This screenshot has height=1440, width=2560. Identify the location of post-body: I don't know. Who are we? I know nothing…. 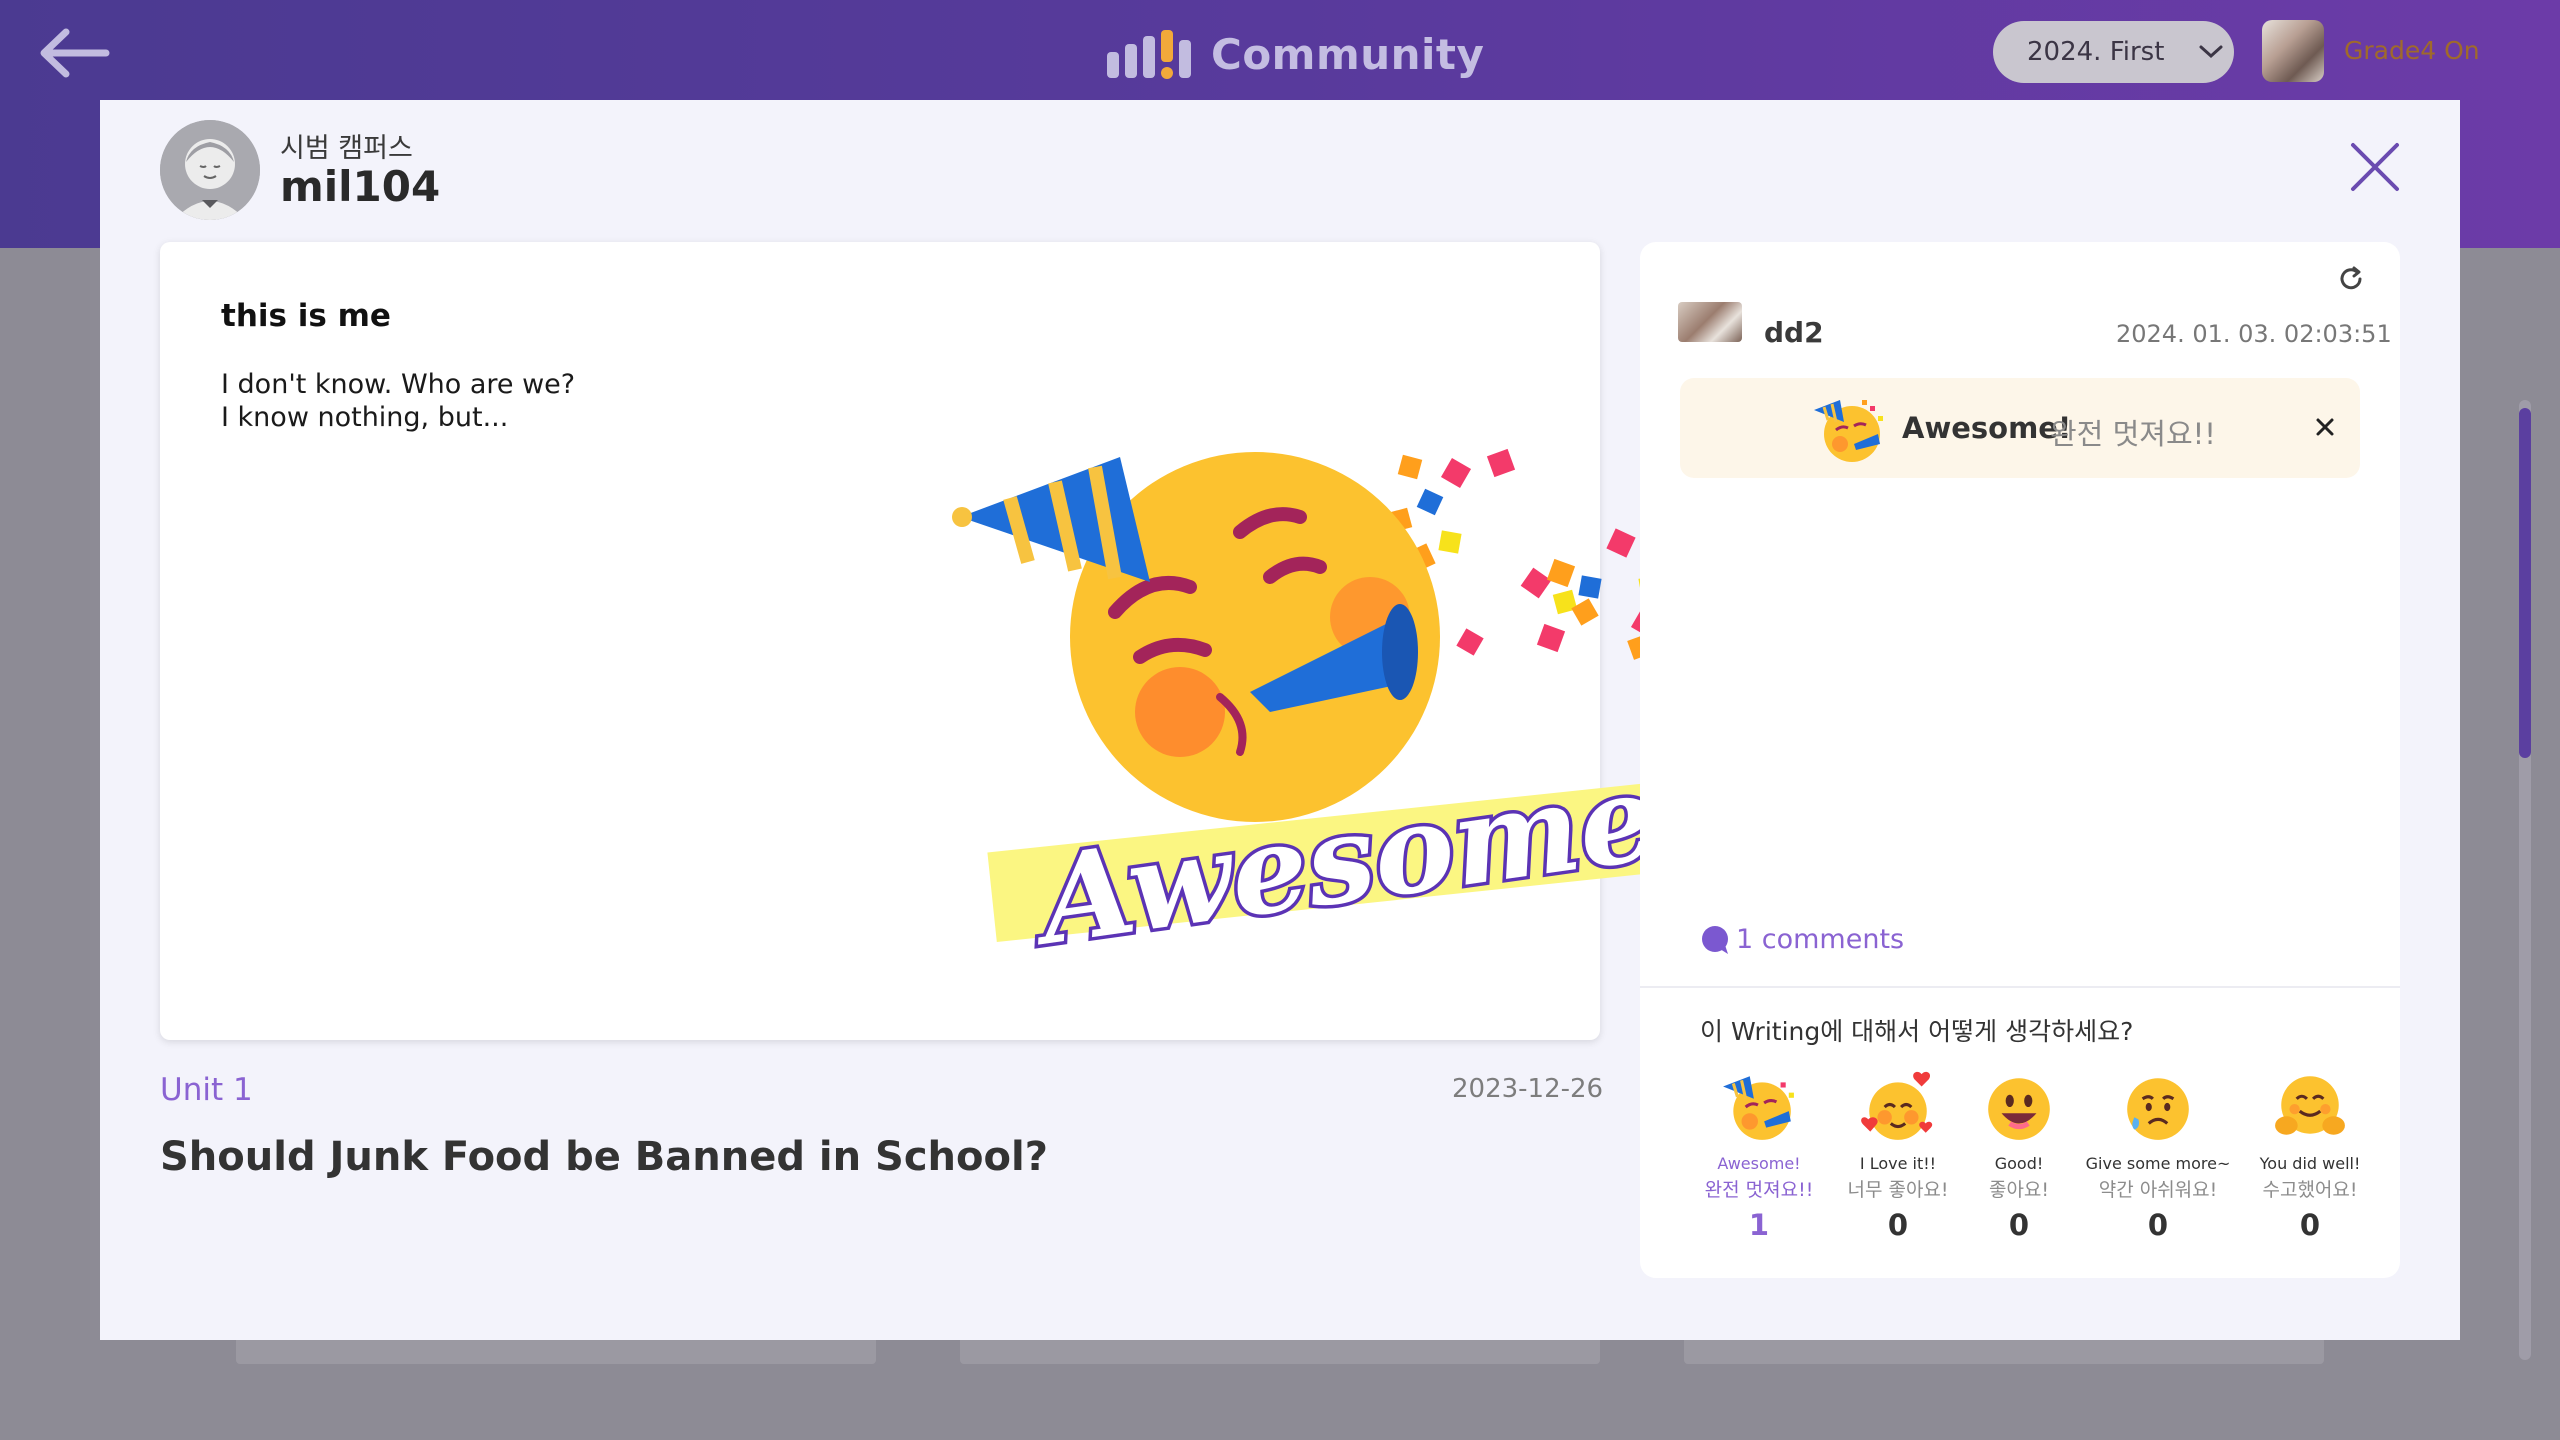
(398, 401).